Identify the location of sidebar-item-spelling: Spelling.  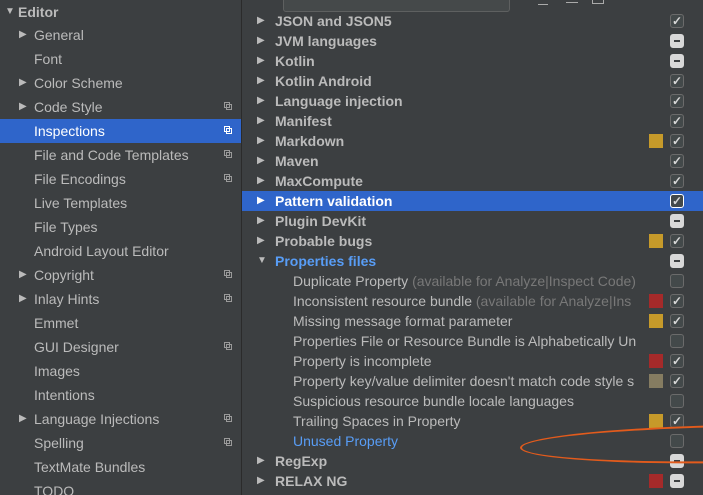
(120, 443).